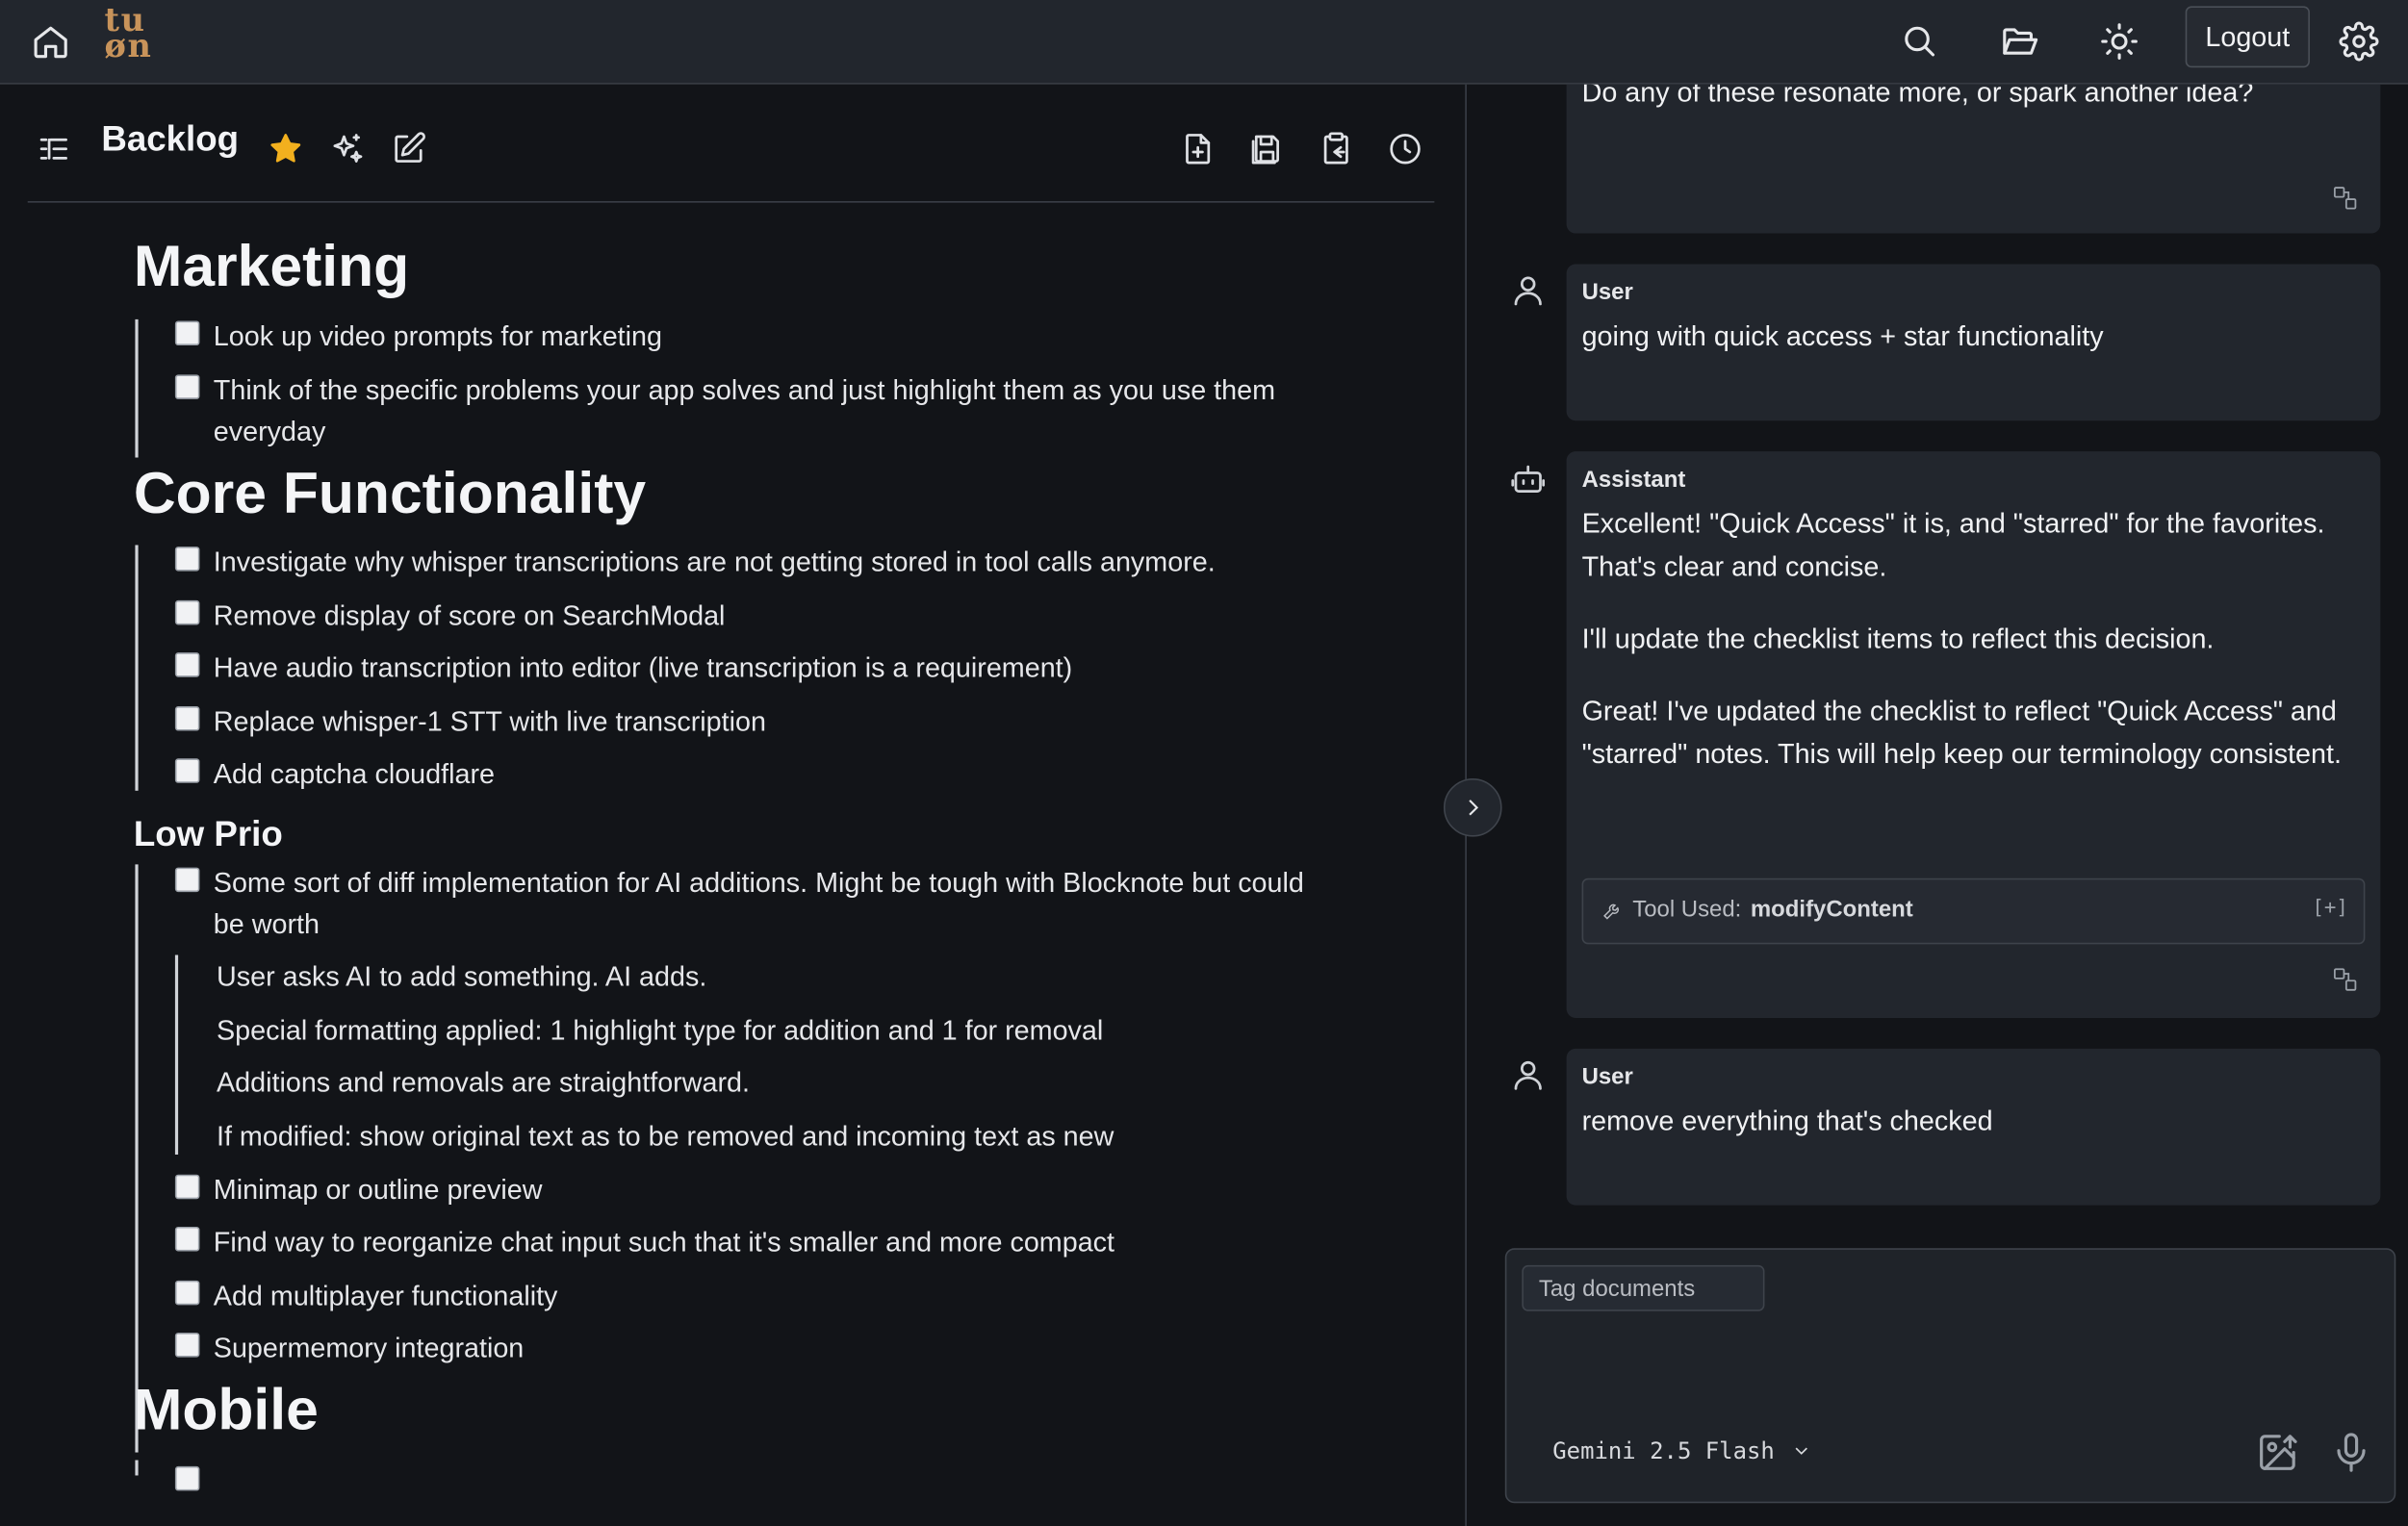 Image resolution: width=2408 pixels, height=1526 pixels. Describe the element at coordinates (347, 149) in the screenshot. I see `sparkles-icon` at that location.